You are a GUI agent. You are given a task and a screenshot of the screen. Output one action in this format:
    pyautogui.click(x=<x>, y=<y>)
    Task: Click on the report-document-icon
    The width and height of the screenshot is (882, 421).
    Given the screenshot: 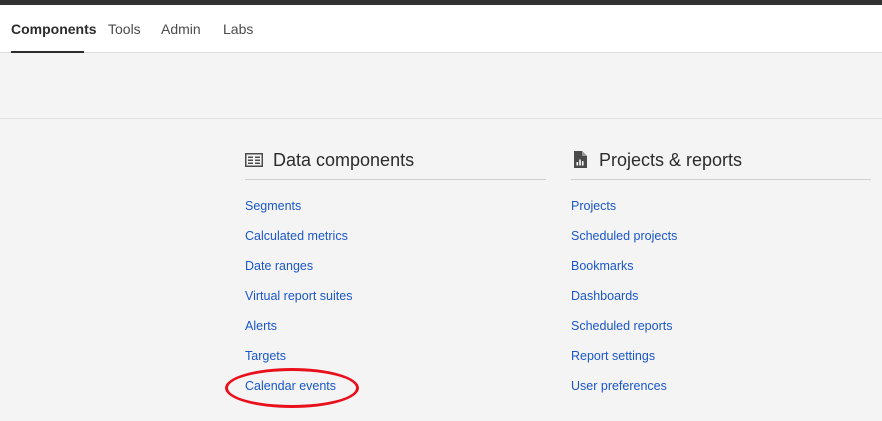 What is the action you would take?
    pyautogui.click(x=580, y=160)
    